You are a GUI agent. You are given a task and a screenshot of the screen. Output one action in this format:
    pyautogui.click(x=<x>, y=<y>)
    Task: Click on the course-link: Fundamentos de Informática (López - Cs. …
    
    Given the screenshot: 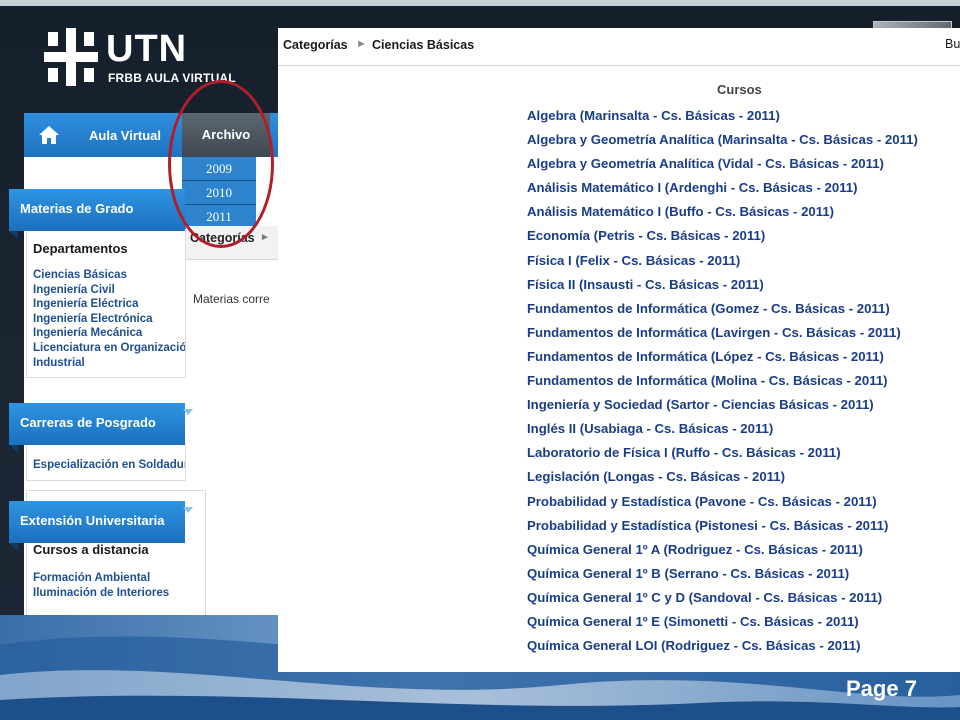 What is the action you would take?
    pyautogui.click(x=722, y=357)
    